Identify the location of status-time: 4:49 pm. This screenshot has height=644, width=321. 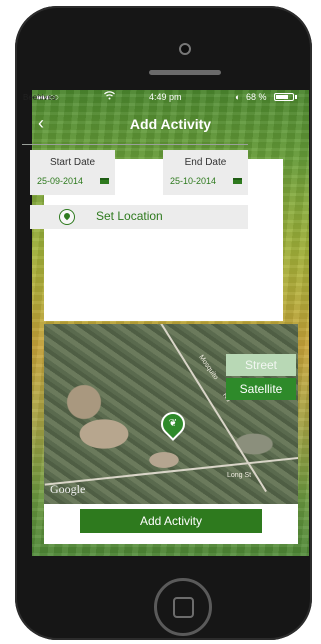
(165, 97).